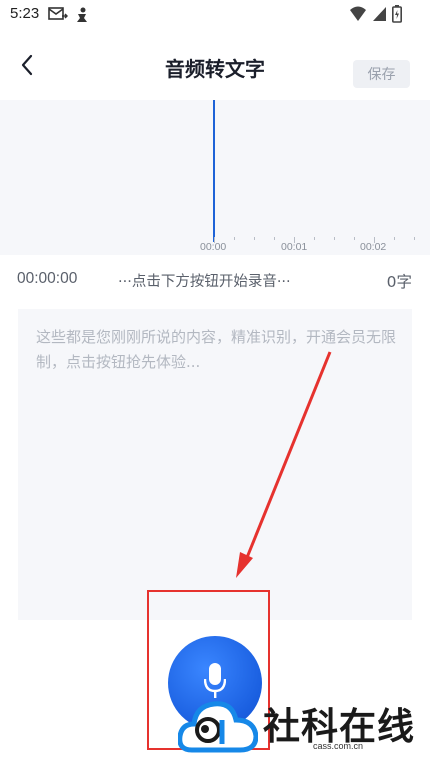 The image size is (430, 764). I want to click on recording-info-row: 00:00:00 ···点击下方按钮开始录音··· 0字, so click(215, 279).